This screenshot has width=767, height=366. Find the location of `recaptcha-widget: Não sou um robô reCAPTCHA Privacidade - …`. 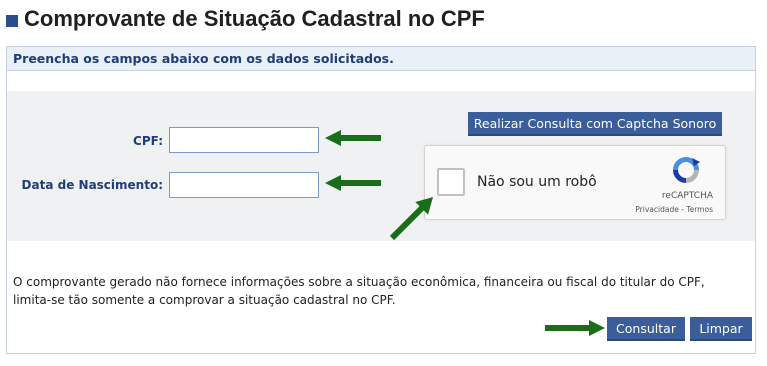

recaptcha-widget: Não sou um robô reCAPTCHA Privacidade - … is located at coordinates (575, 182).